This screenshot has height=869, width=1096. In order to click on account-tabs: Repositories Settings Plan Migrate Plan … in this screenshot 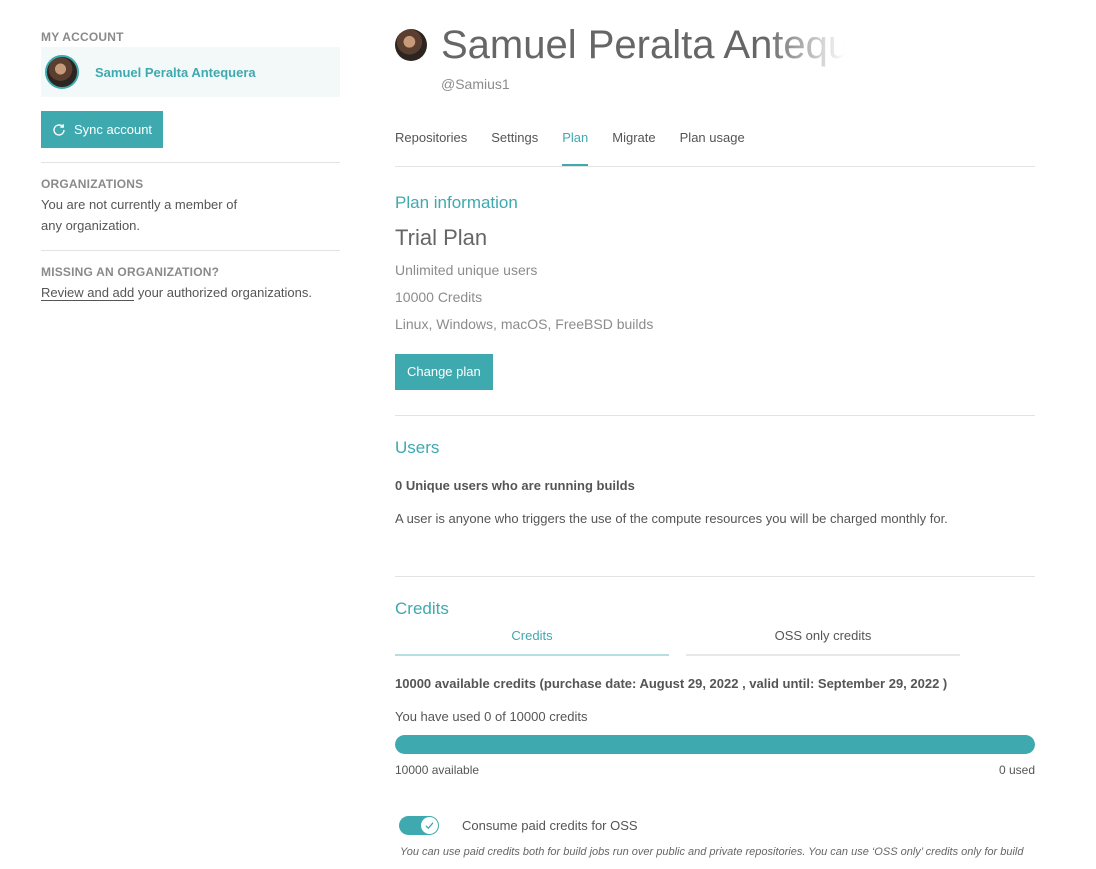, I will do `click(715, 148)`.